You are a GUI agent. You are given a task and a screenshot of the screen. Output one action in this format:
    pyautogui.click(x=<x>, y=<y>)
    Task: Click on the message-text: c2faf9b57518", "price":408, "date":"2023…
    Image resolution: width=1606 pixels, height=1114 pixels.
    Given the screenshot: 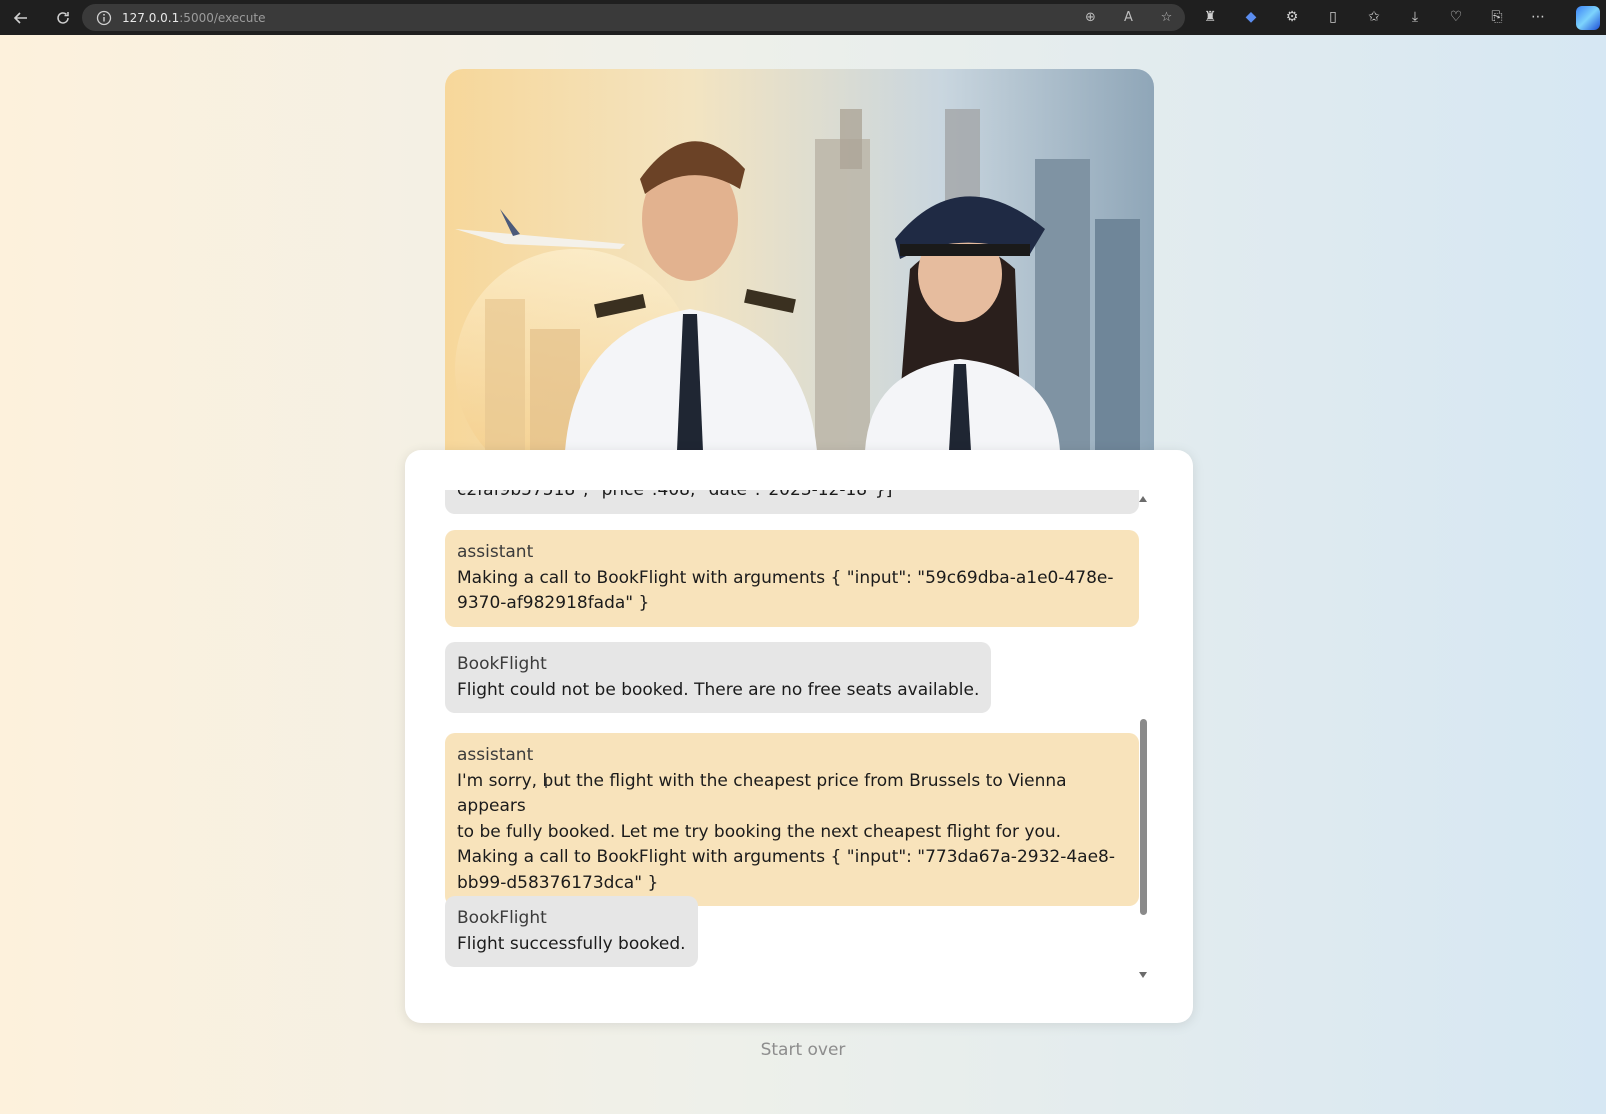 What is the action you would take?
    pyautogui.click(x=675, y=495)
    